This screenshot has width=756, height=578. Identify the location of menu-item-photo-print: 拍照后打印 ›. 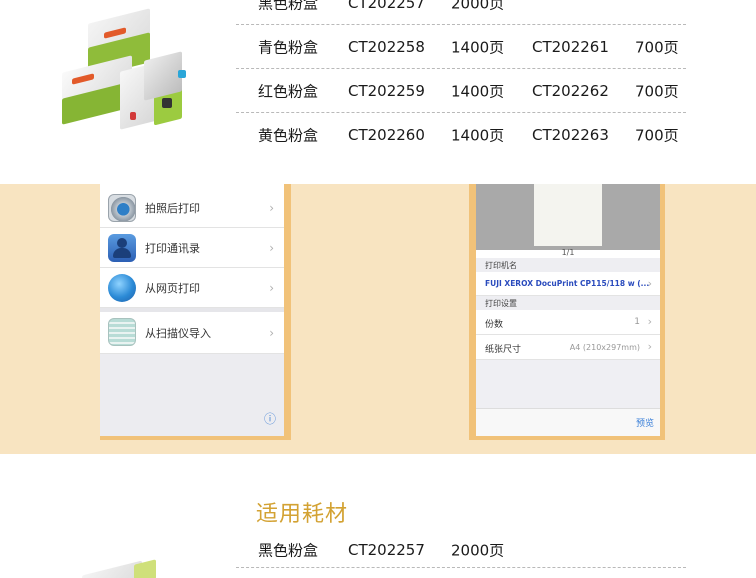
(192, 208).